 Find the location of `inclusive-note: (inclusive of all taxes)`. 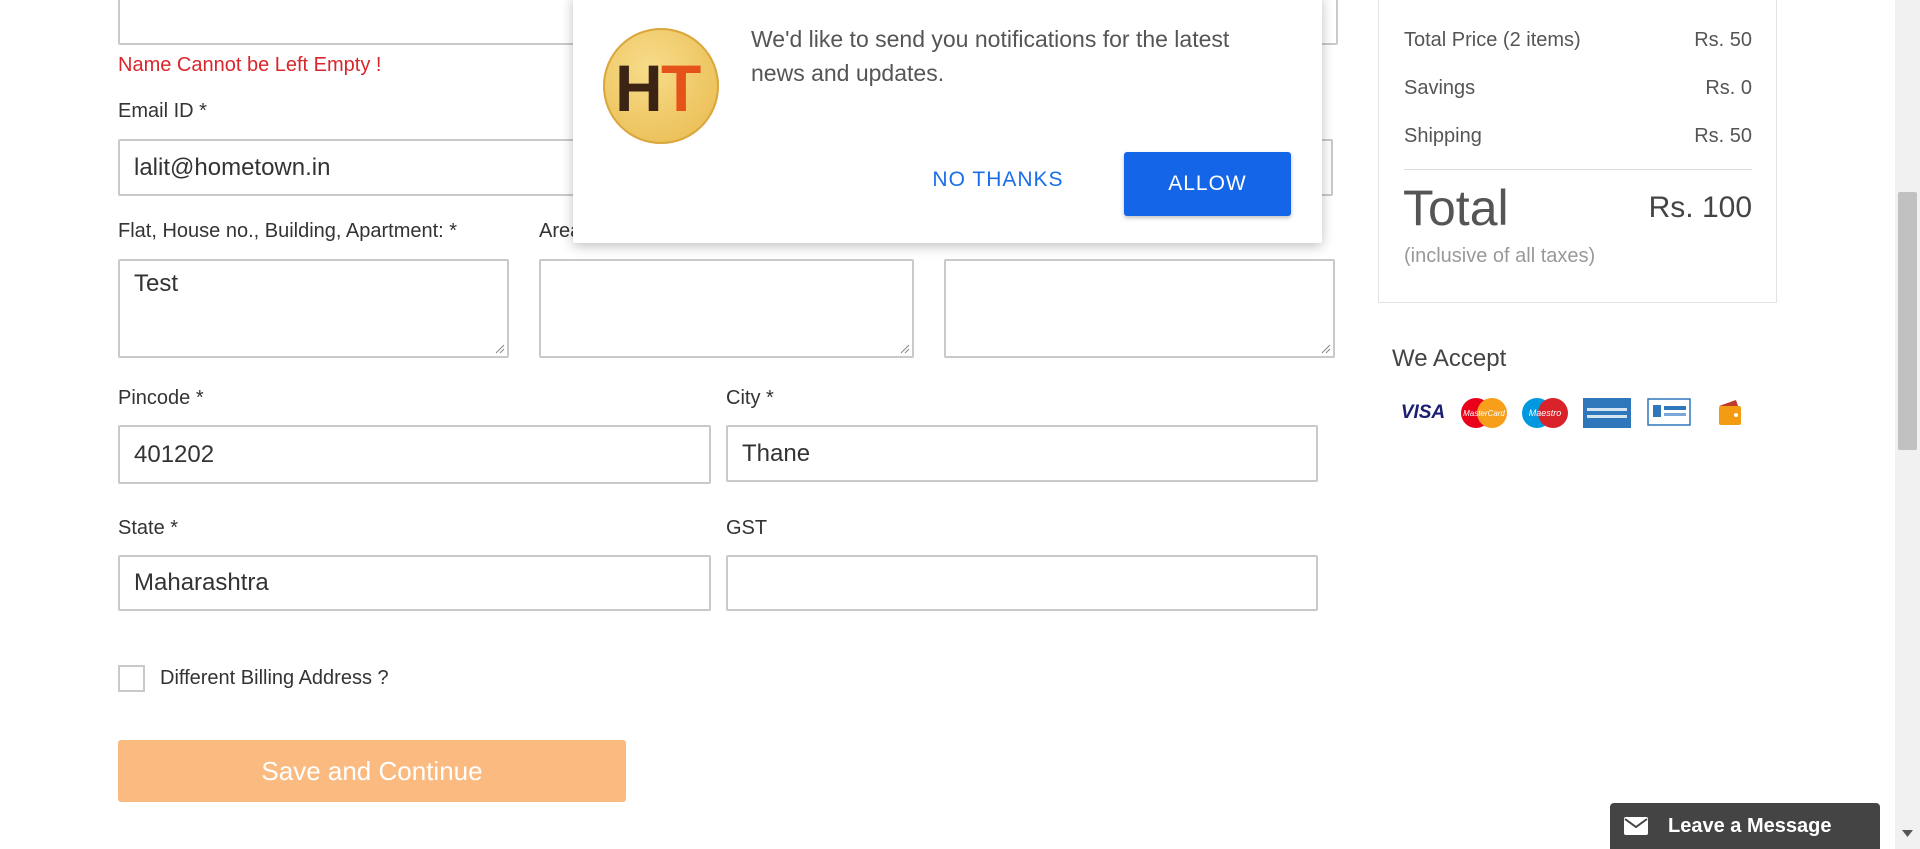

inclusive-note: (inclusive of all taxes) is located at coordinates (1500, 256).